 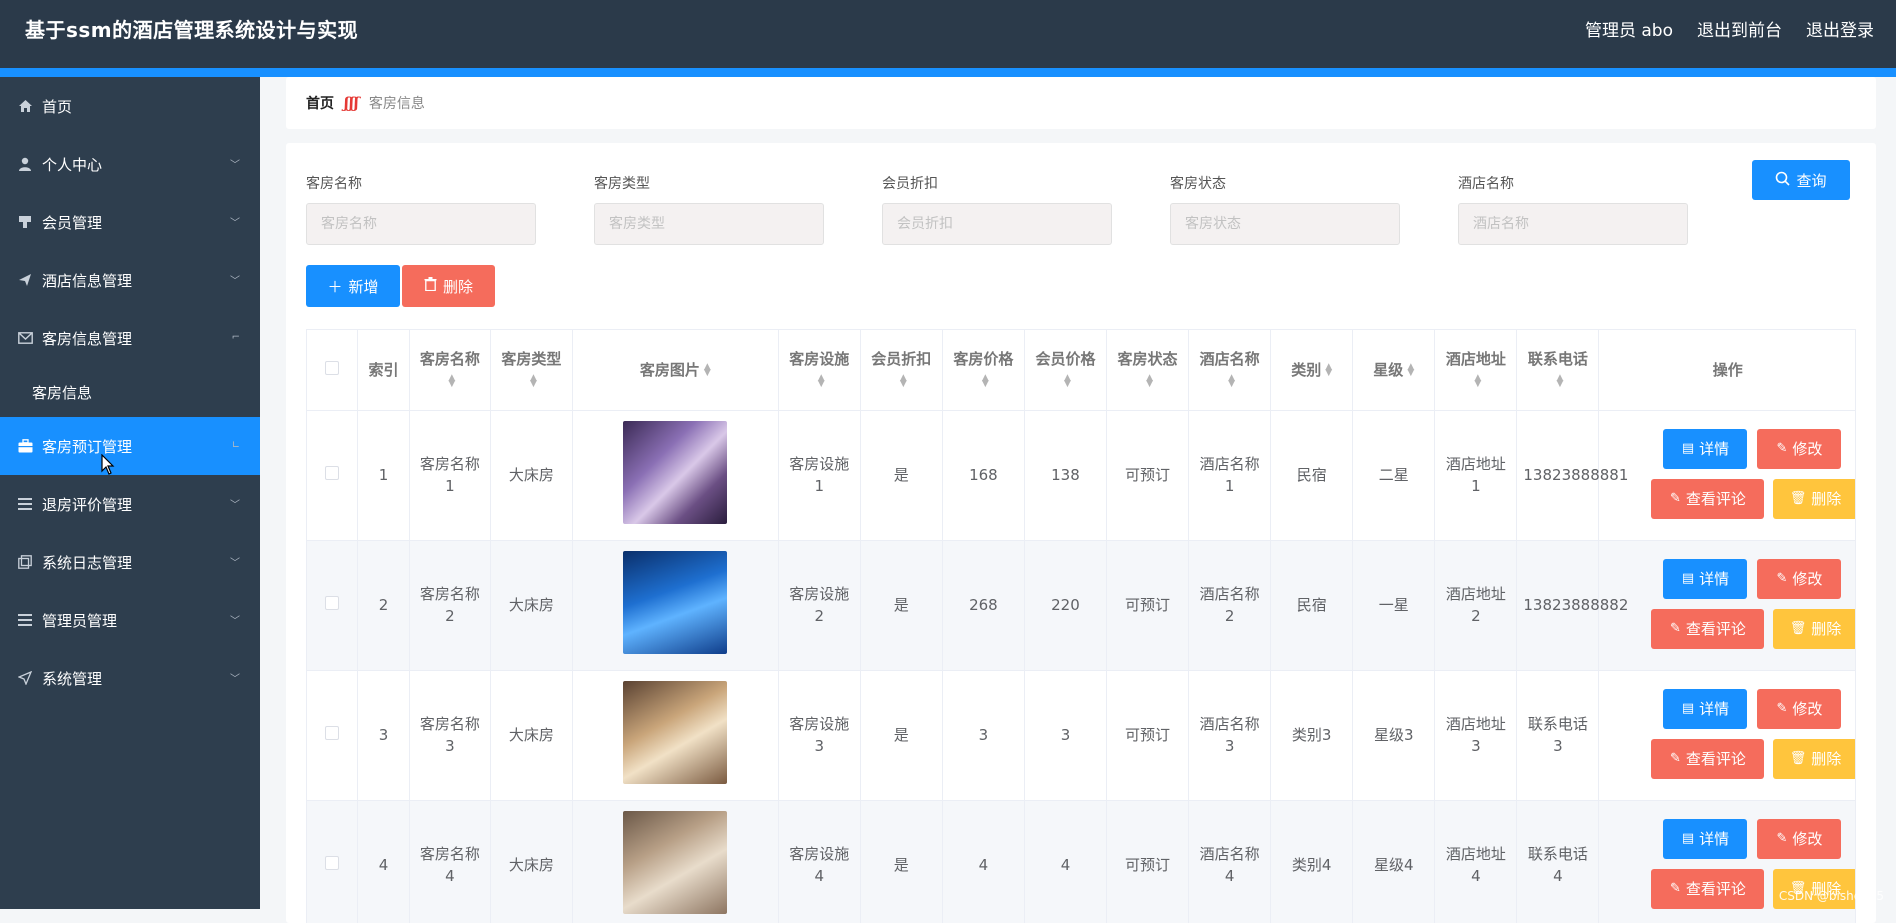 I want to click on sidebar-subitem-room-info: 客房信息, so click(x=130, y=392).